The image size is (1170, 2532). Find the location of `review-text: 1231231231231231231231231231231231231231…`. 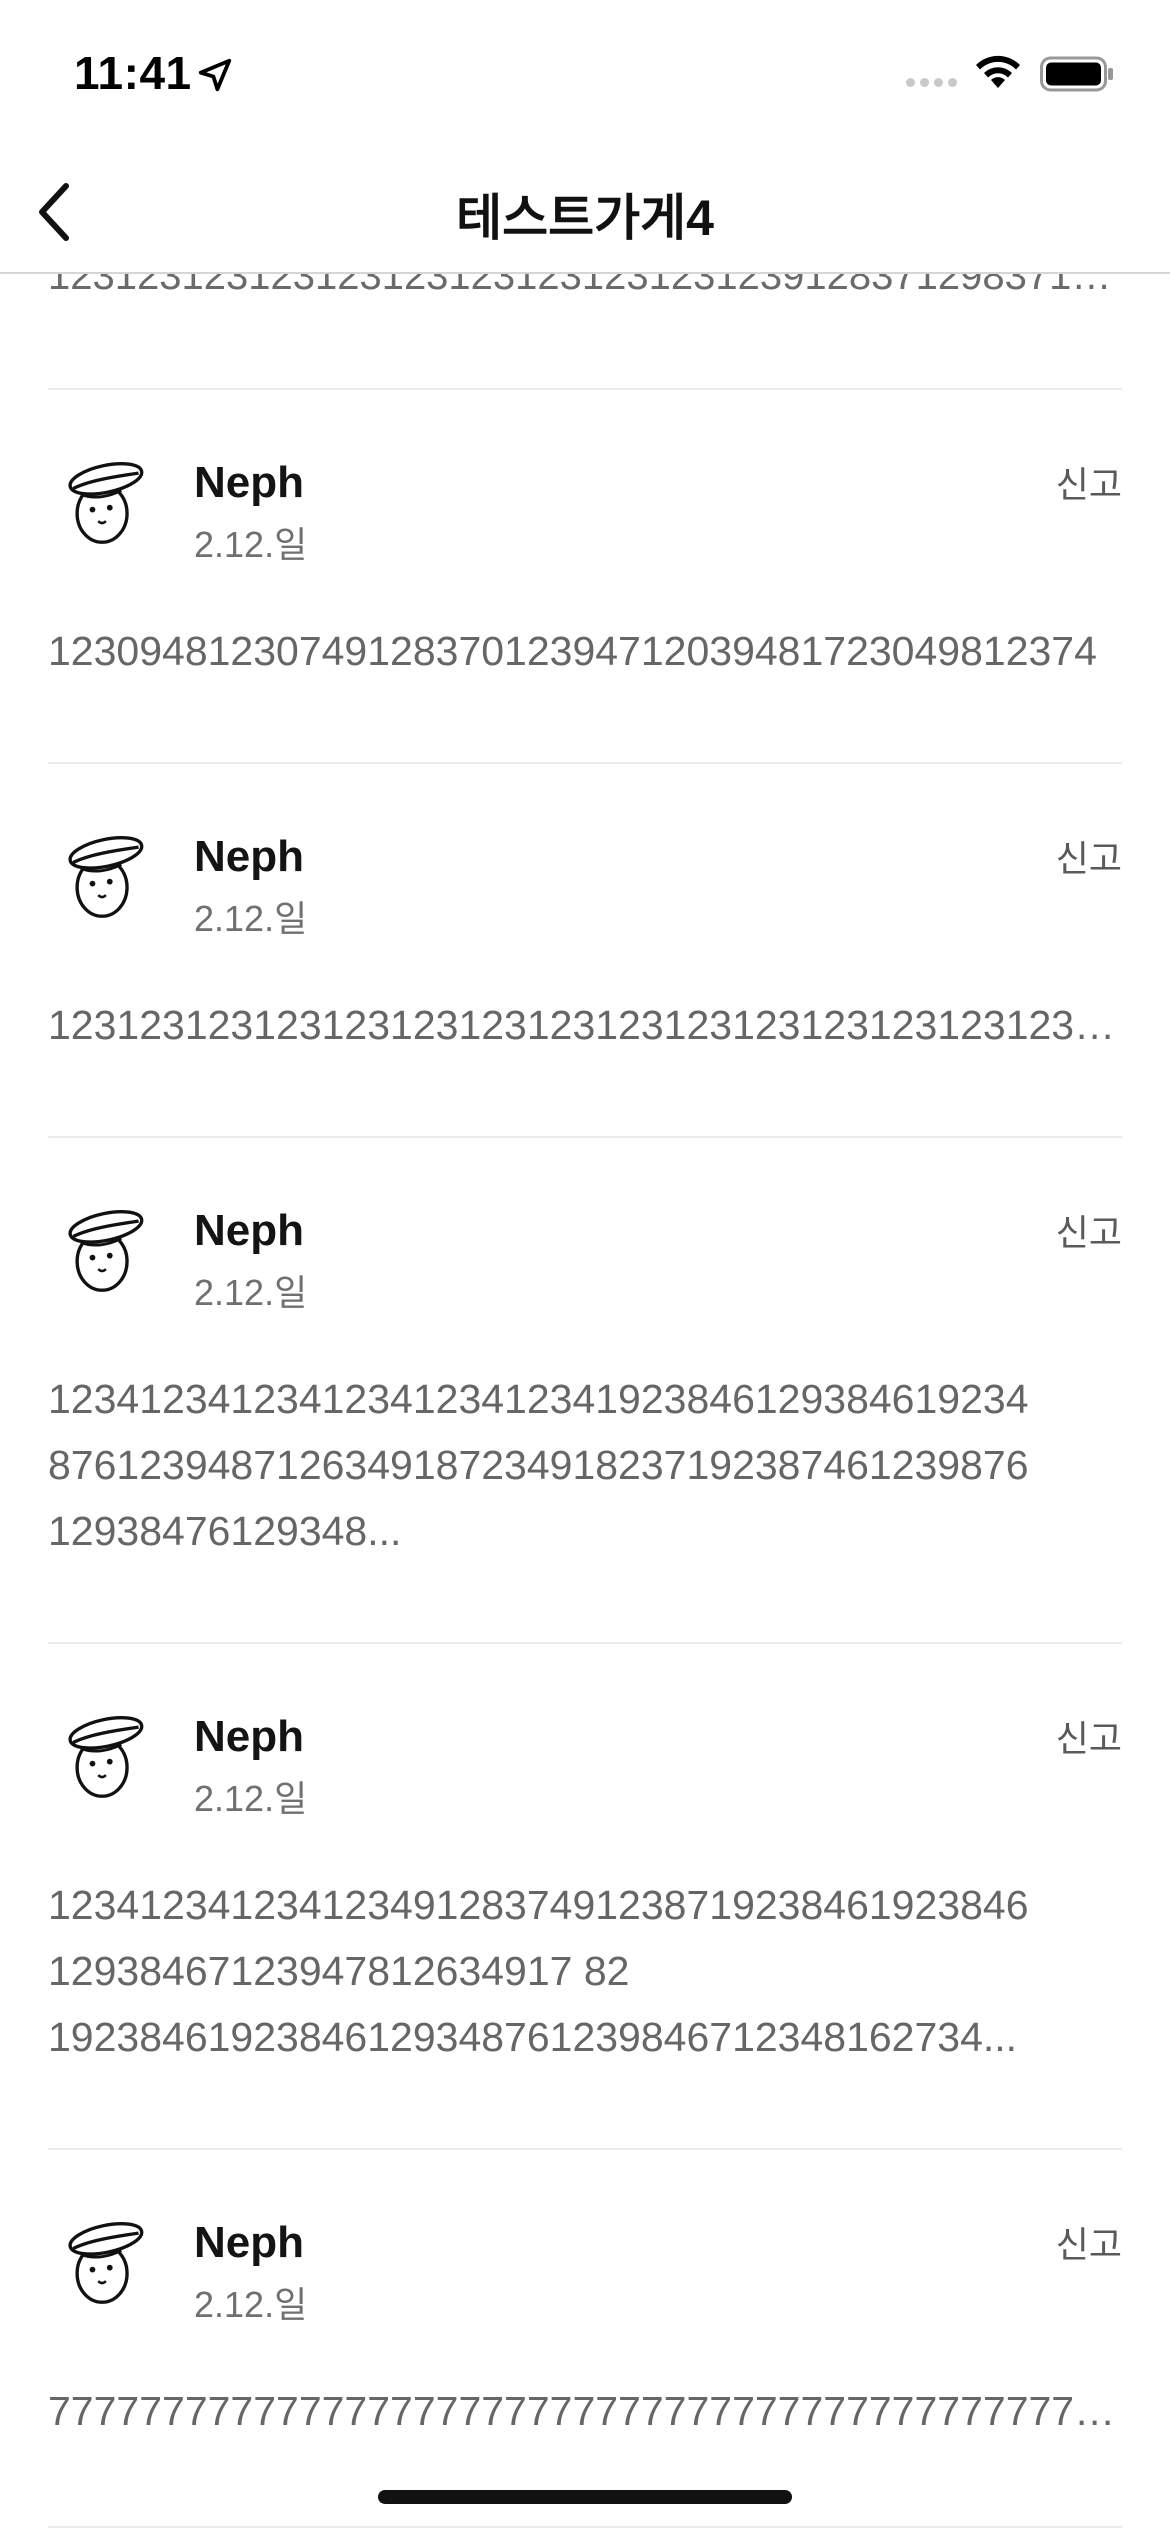

review-text: 1231231231231231231231231231231231231231… is located at coordinates (585, 1025).